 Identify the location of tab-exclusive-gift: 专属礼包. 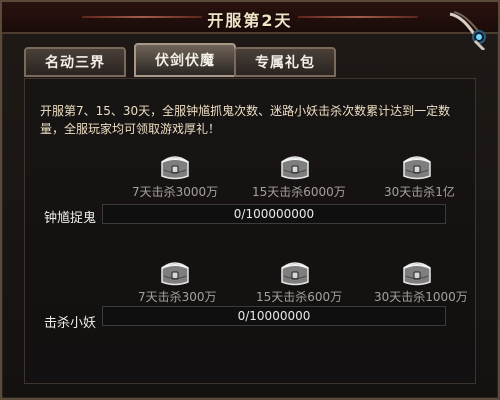
(285, 62).